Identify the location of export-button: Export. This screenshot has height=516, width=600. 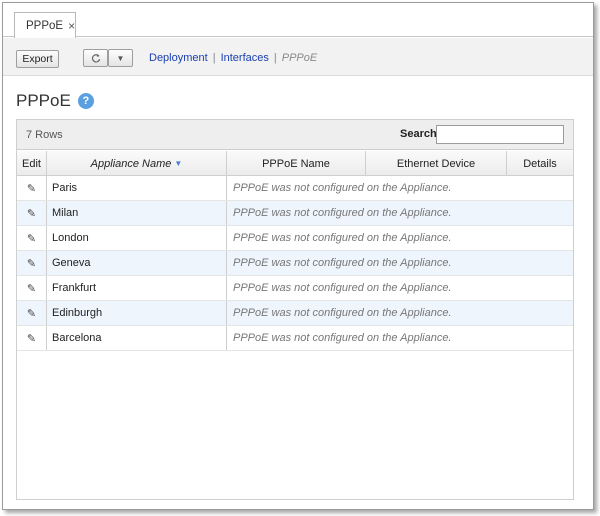
(37, 59).